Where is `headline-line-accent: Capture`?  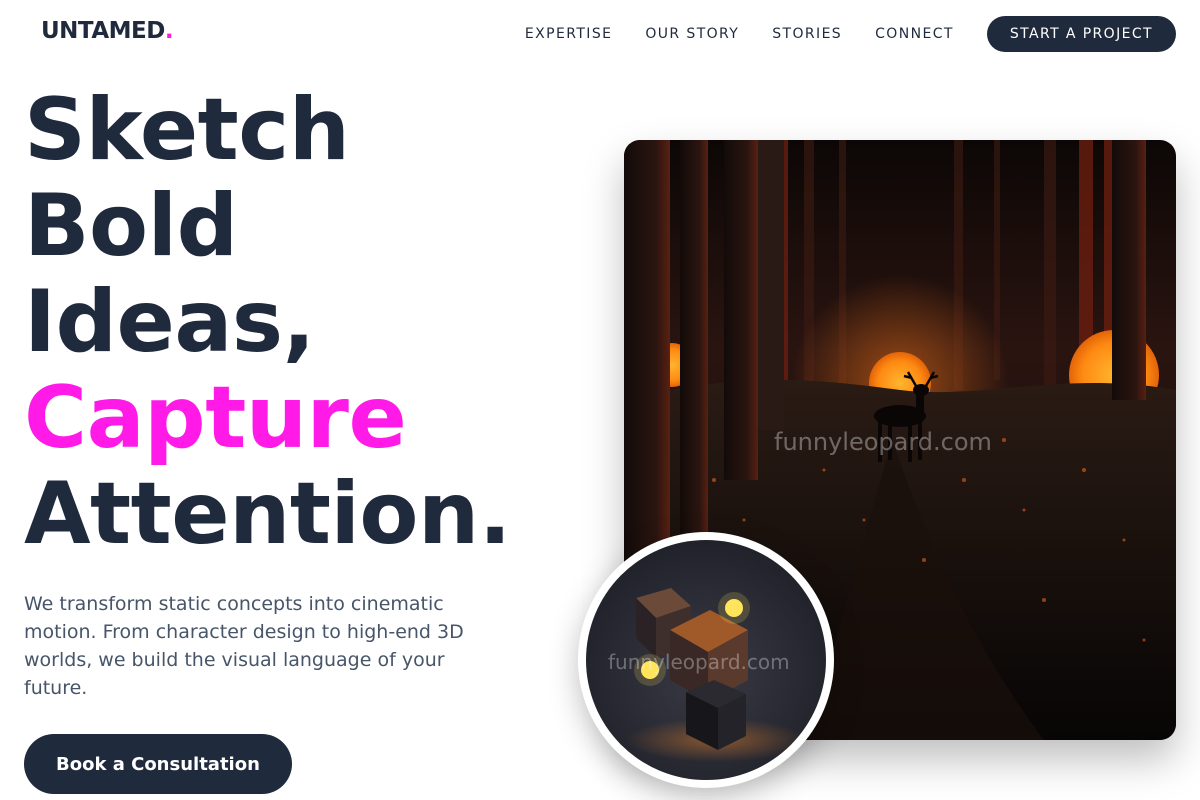
headline-line-accent: Capture is located at coordinates (215, 418).